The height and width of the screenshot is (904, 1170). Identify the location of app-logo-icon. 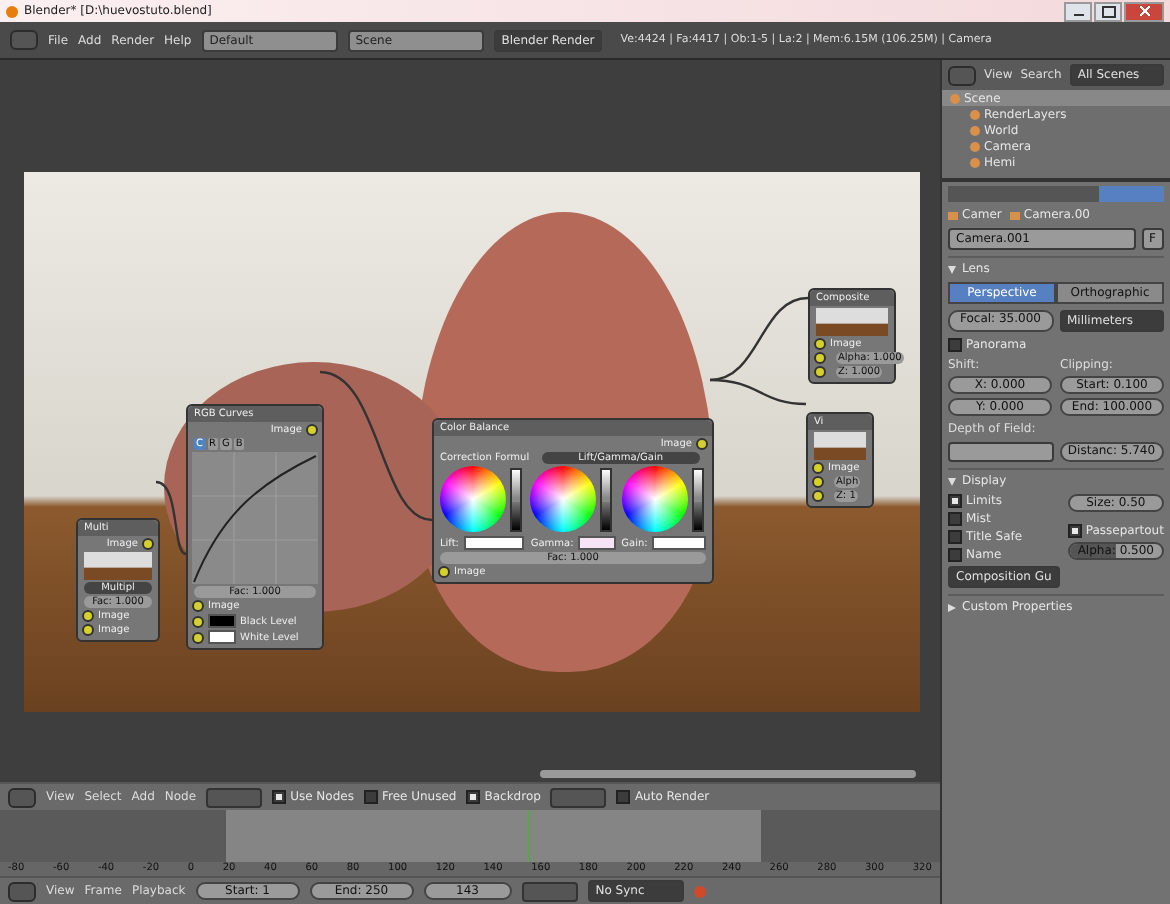
(12, 11).